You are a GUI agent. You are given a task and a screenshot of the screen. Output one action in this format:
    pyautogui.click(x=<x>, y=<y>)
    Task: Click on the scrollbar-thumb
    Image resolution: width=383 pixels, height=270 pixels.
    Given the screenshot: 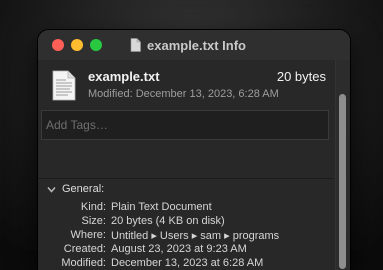 What is the action you would take?
    pyautogui.click(x=342, y=181)
    